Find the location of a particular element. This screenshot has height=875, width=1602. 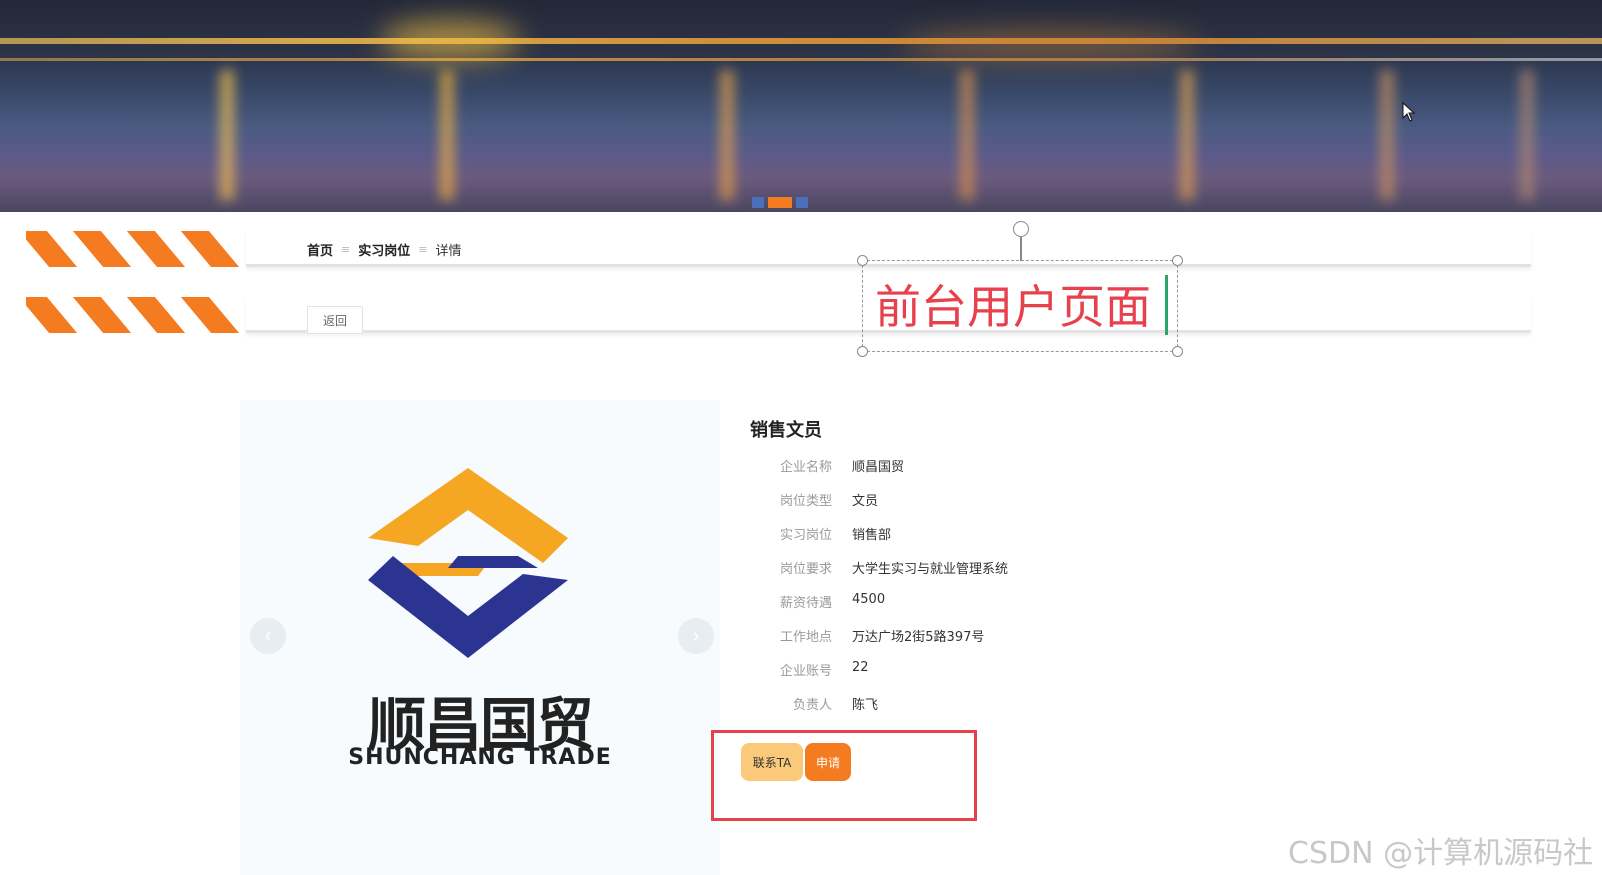

detail-row: 岗位要求 大学生实习与就业管理系统 is located at coordinates (879, 575).